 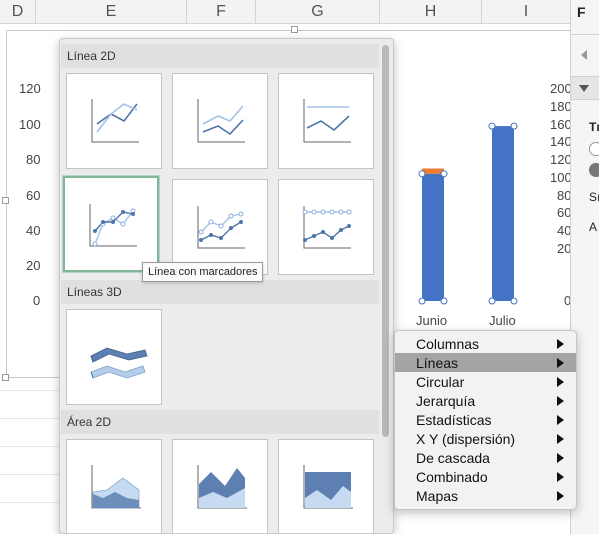 I want to click on chart-thumb-3d-line, so click(x=114, y=357).